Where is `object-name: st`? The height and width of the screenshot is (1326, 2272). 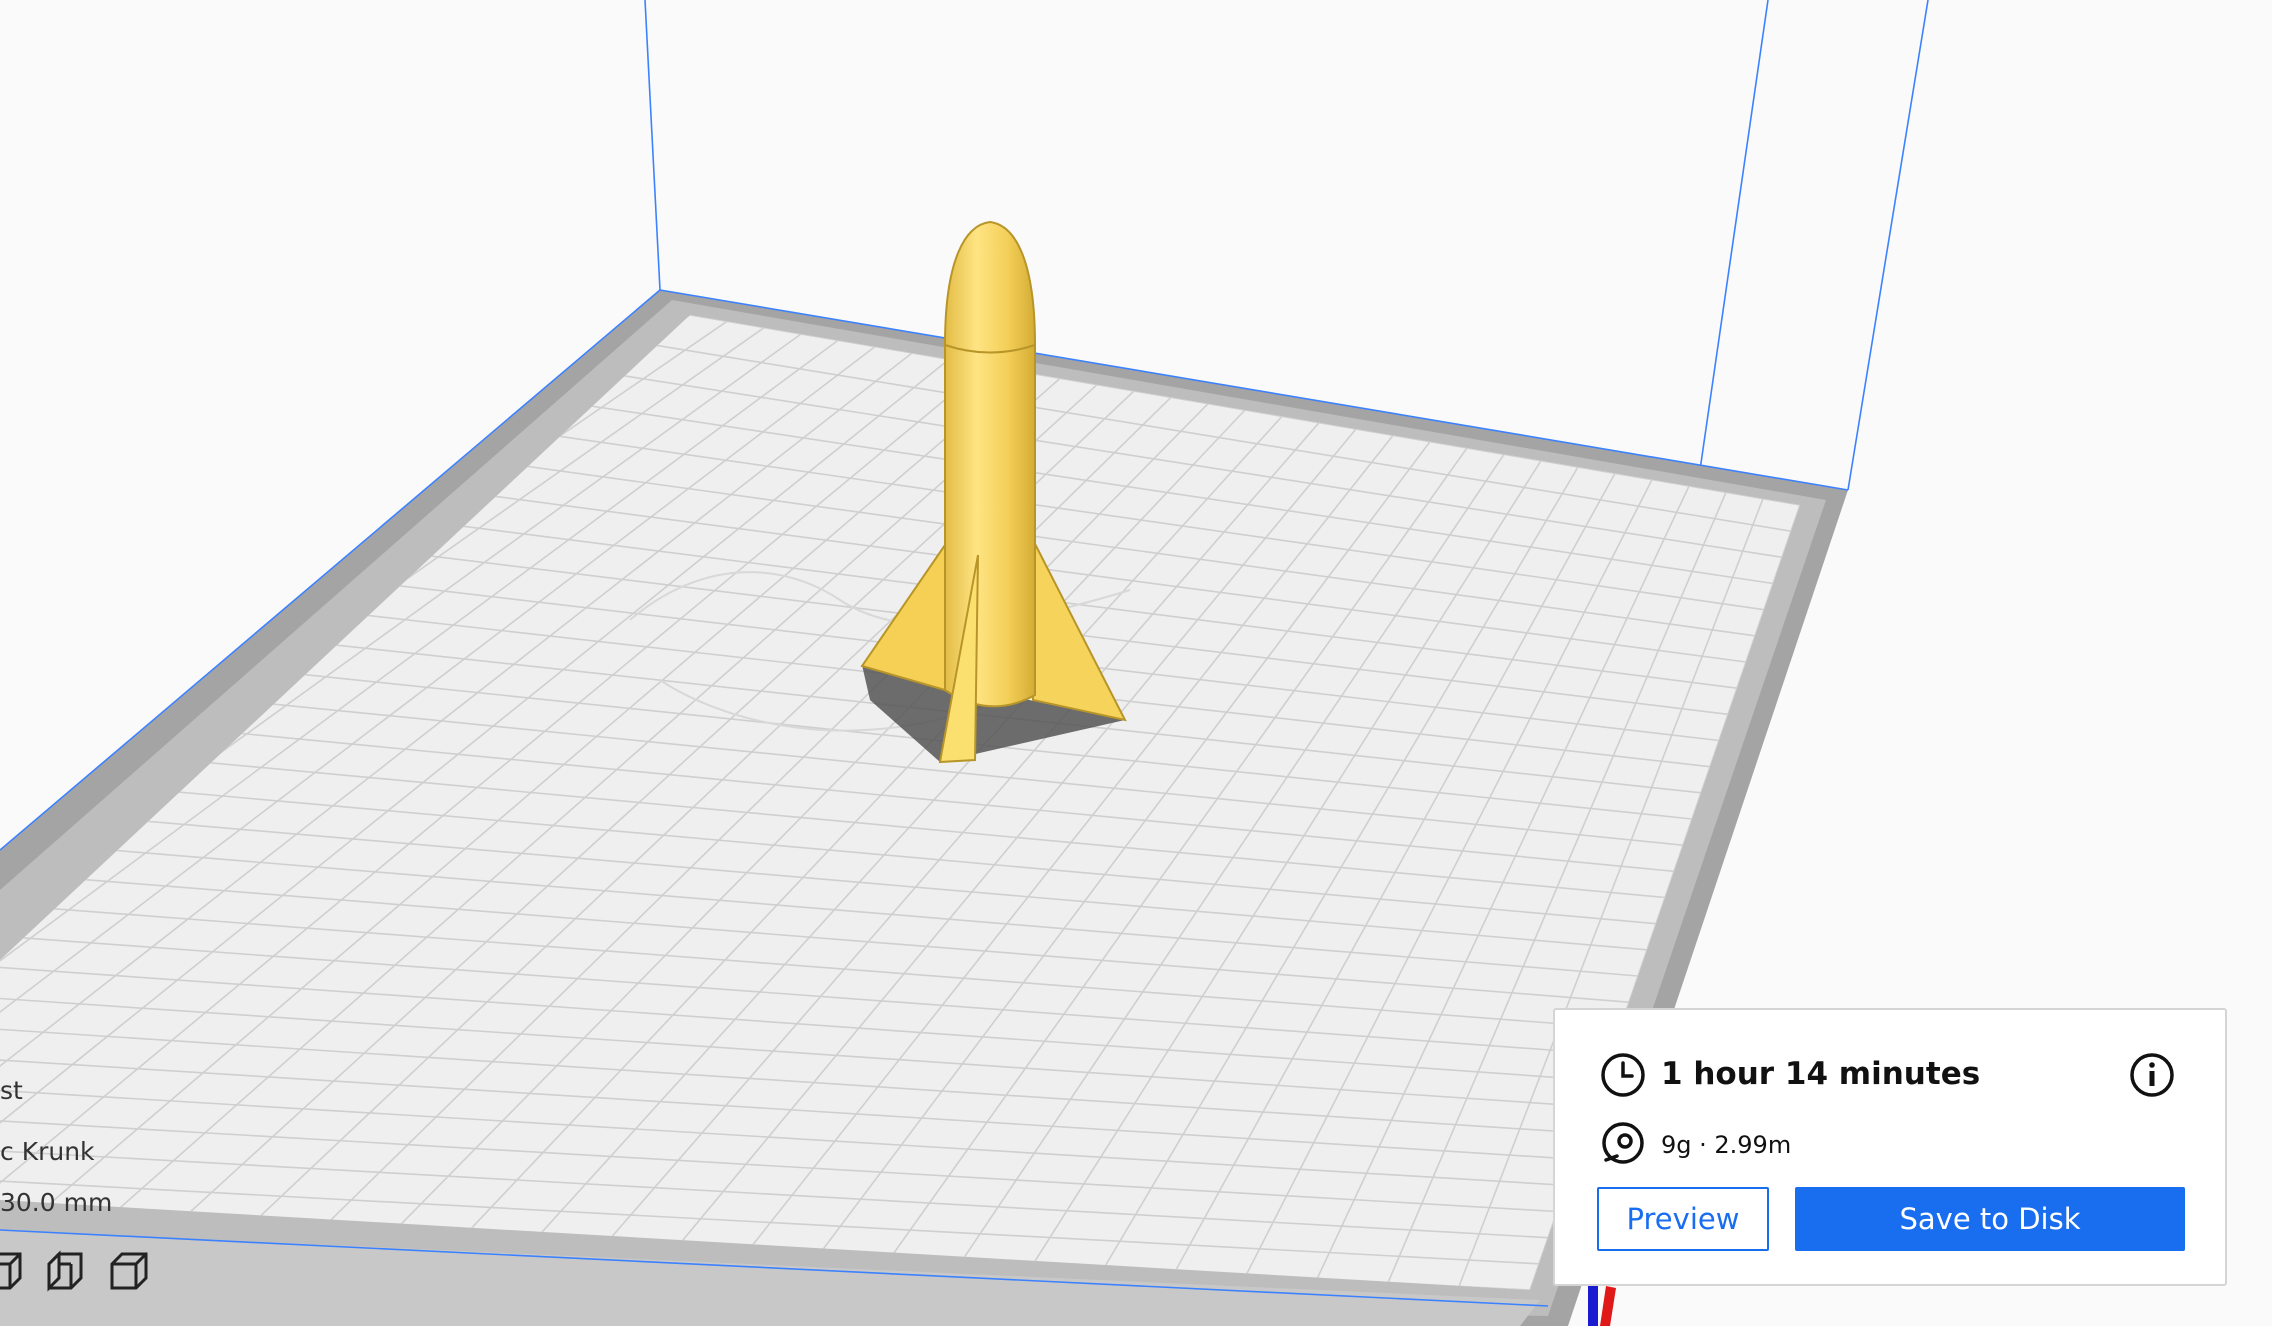
object-name: st is located at coordinates (11, 1090).